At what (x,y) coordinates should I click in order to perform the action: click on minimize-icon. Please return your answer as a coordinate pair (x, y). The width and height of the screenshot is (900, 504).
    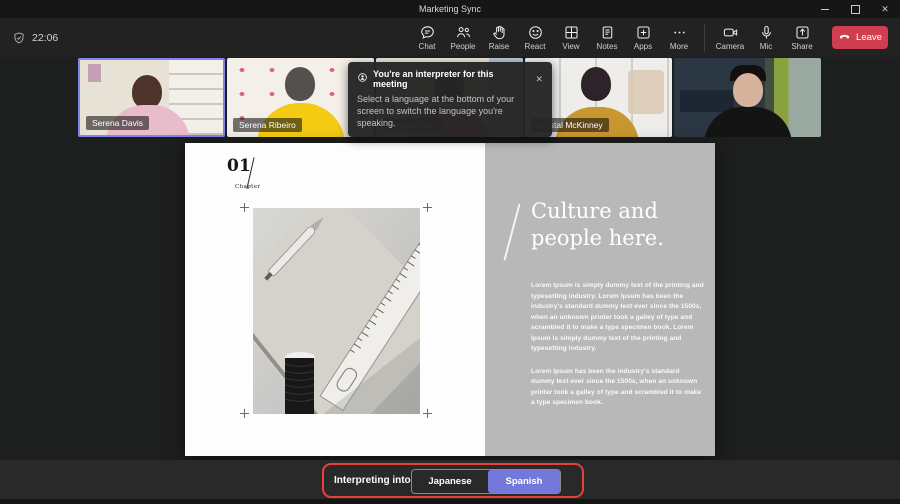
    Looking at the image, I should click on (825, 9).